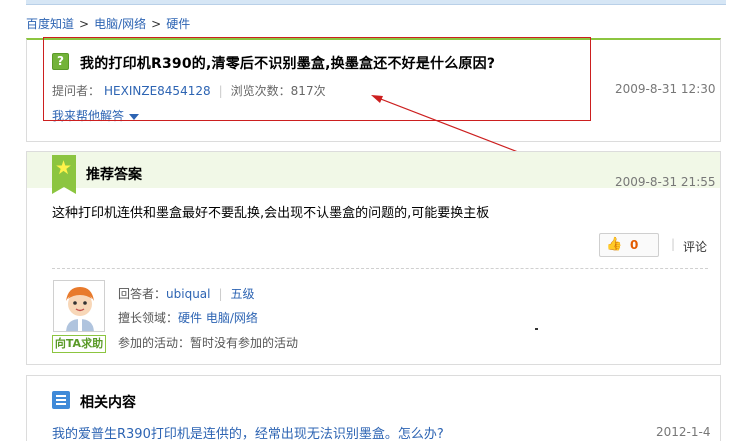 Image resolution: width=743 pixels, height=441 pixels. What do you see at coordinates (120, 24) in the screenshot?
I see `breadcrumb-category-link: 电脑/网络` at bounding box center [120, 24].